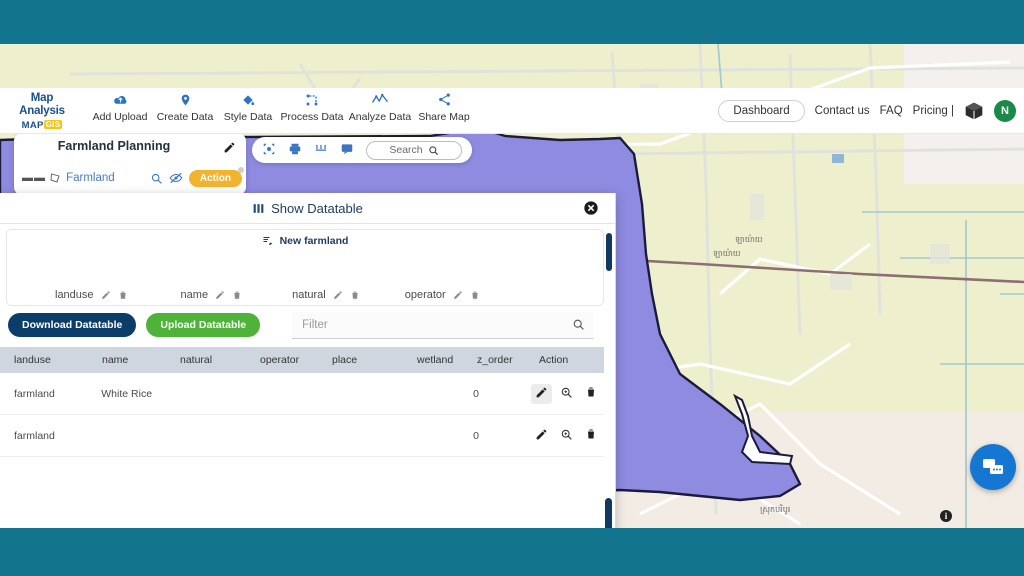  Describe the element at coordinates (268, 241) in the screenshot. I see `new-row-icon` at that location.